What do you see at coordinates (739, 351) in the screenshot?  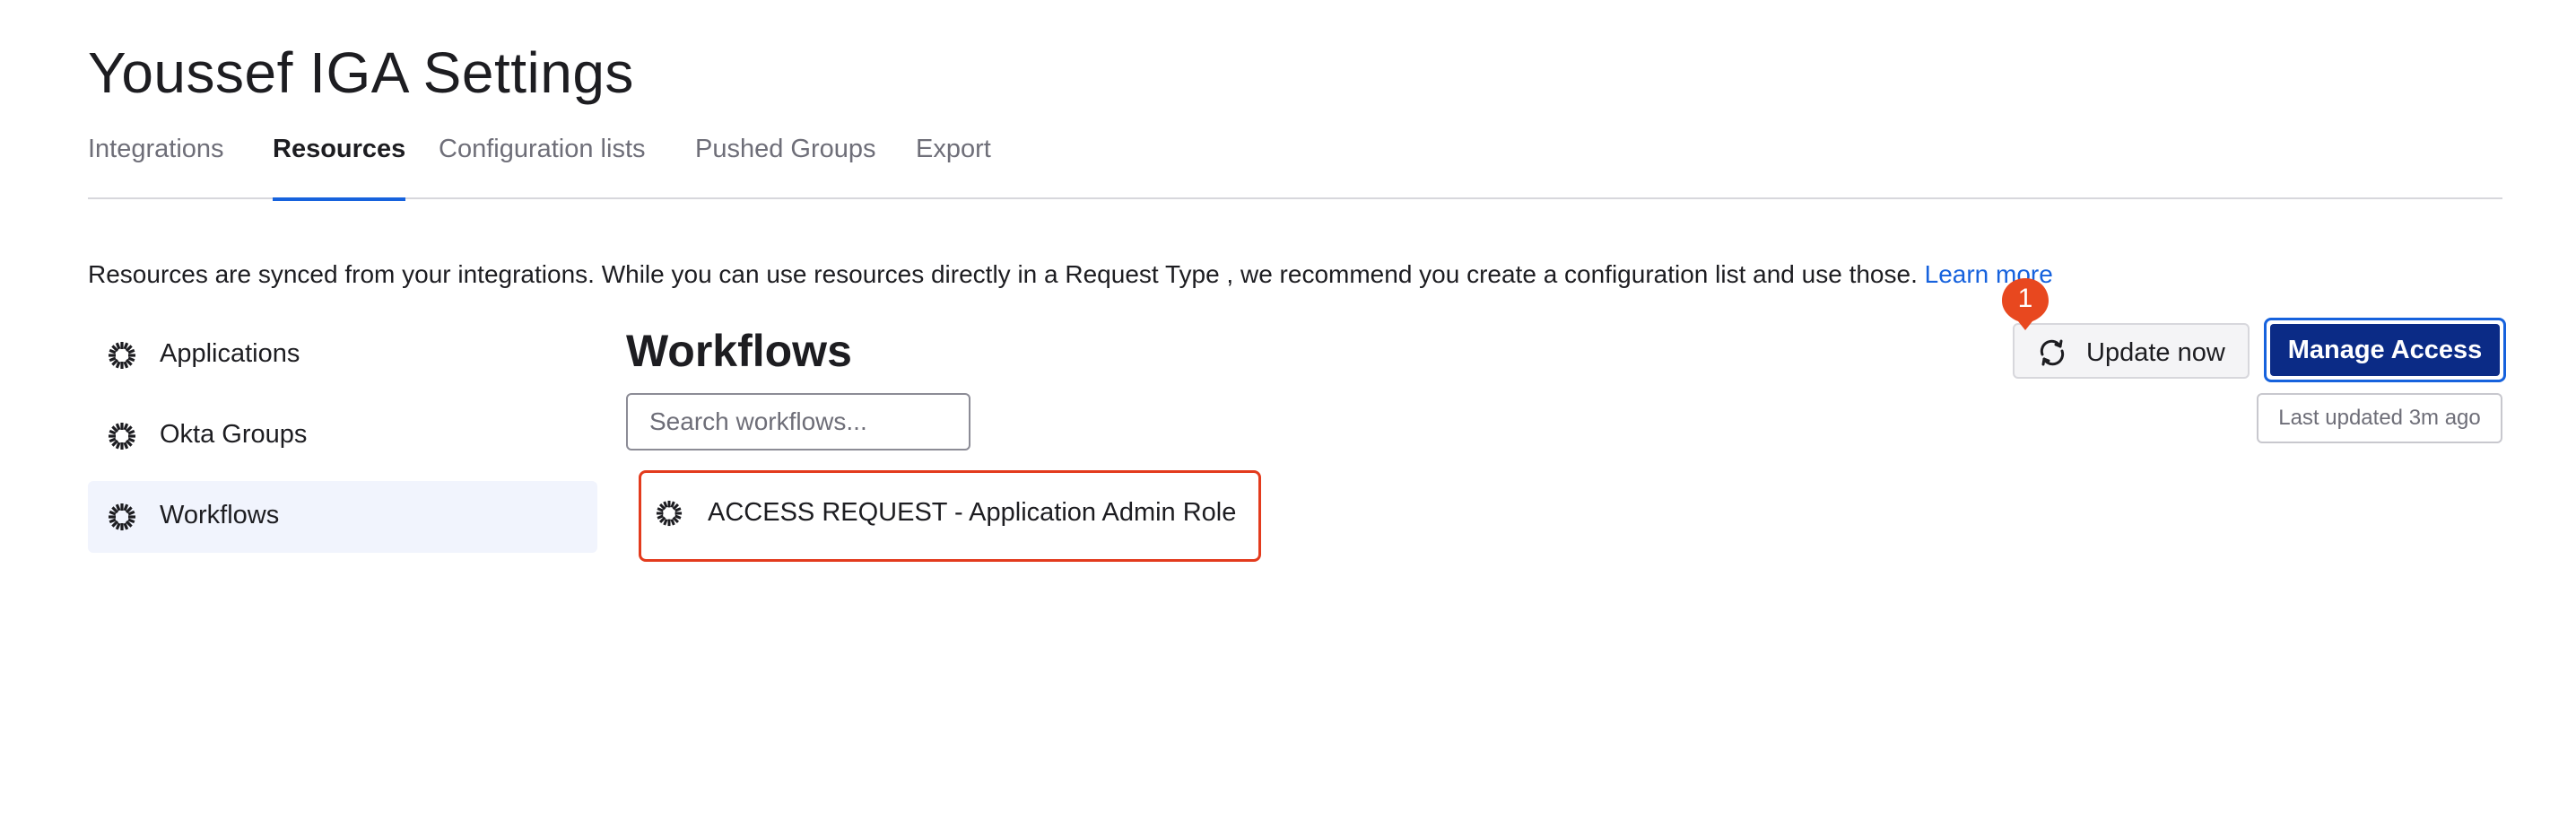 I see `section-heading: Workflows` at bounding box center [739, 351].